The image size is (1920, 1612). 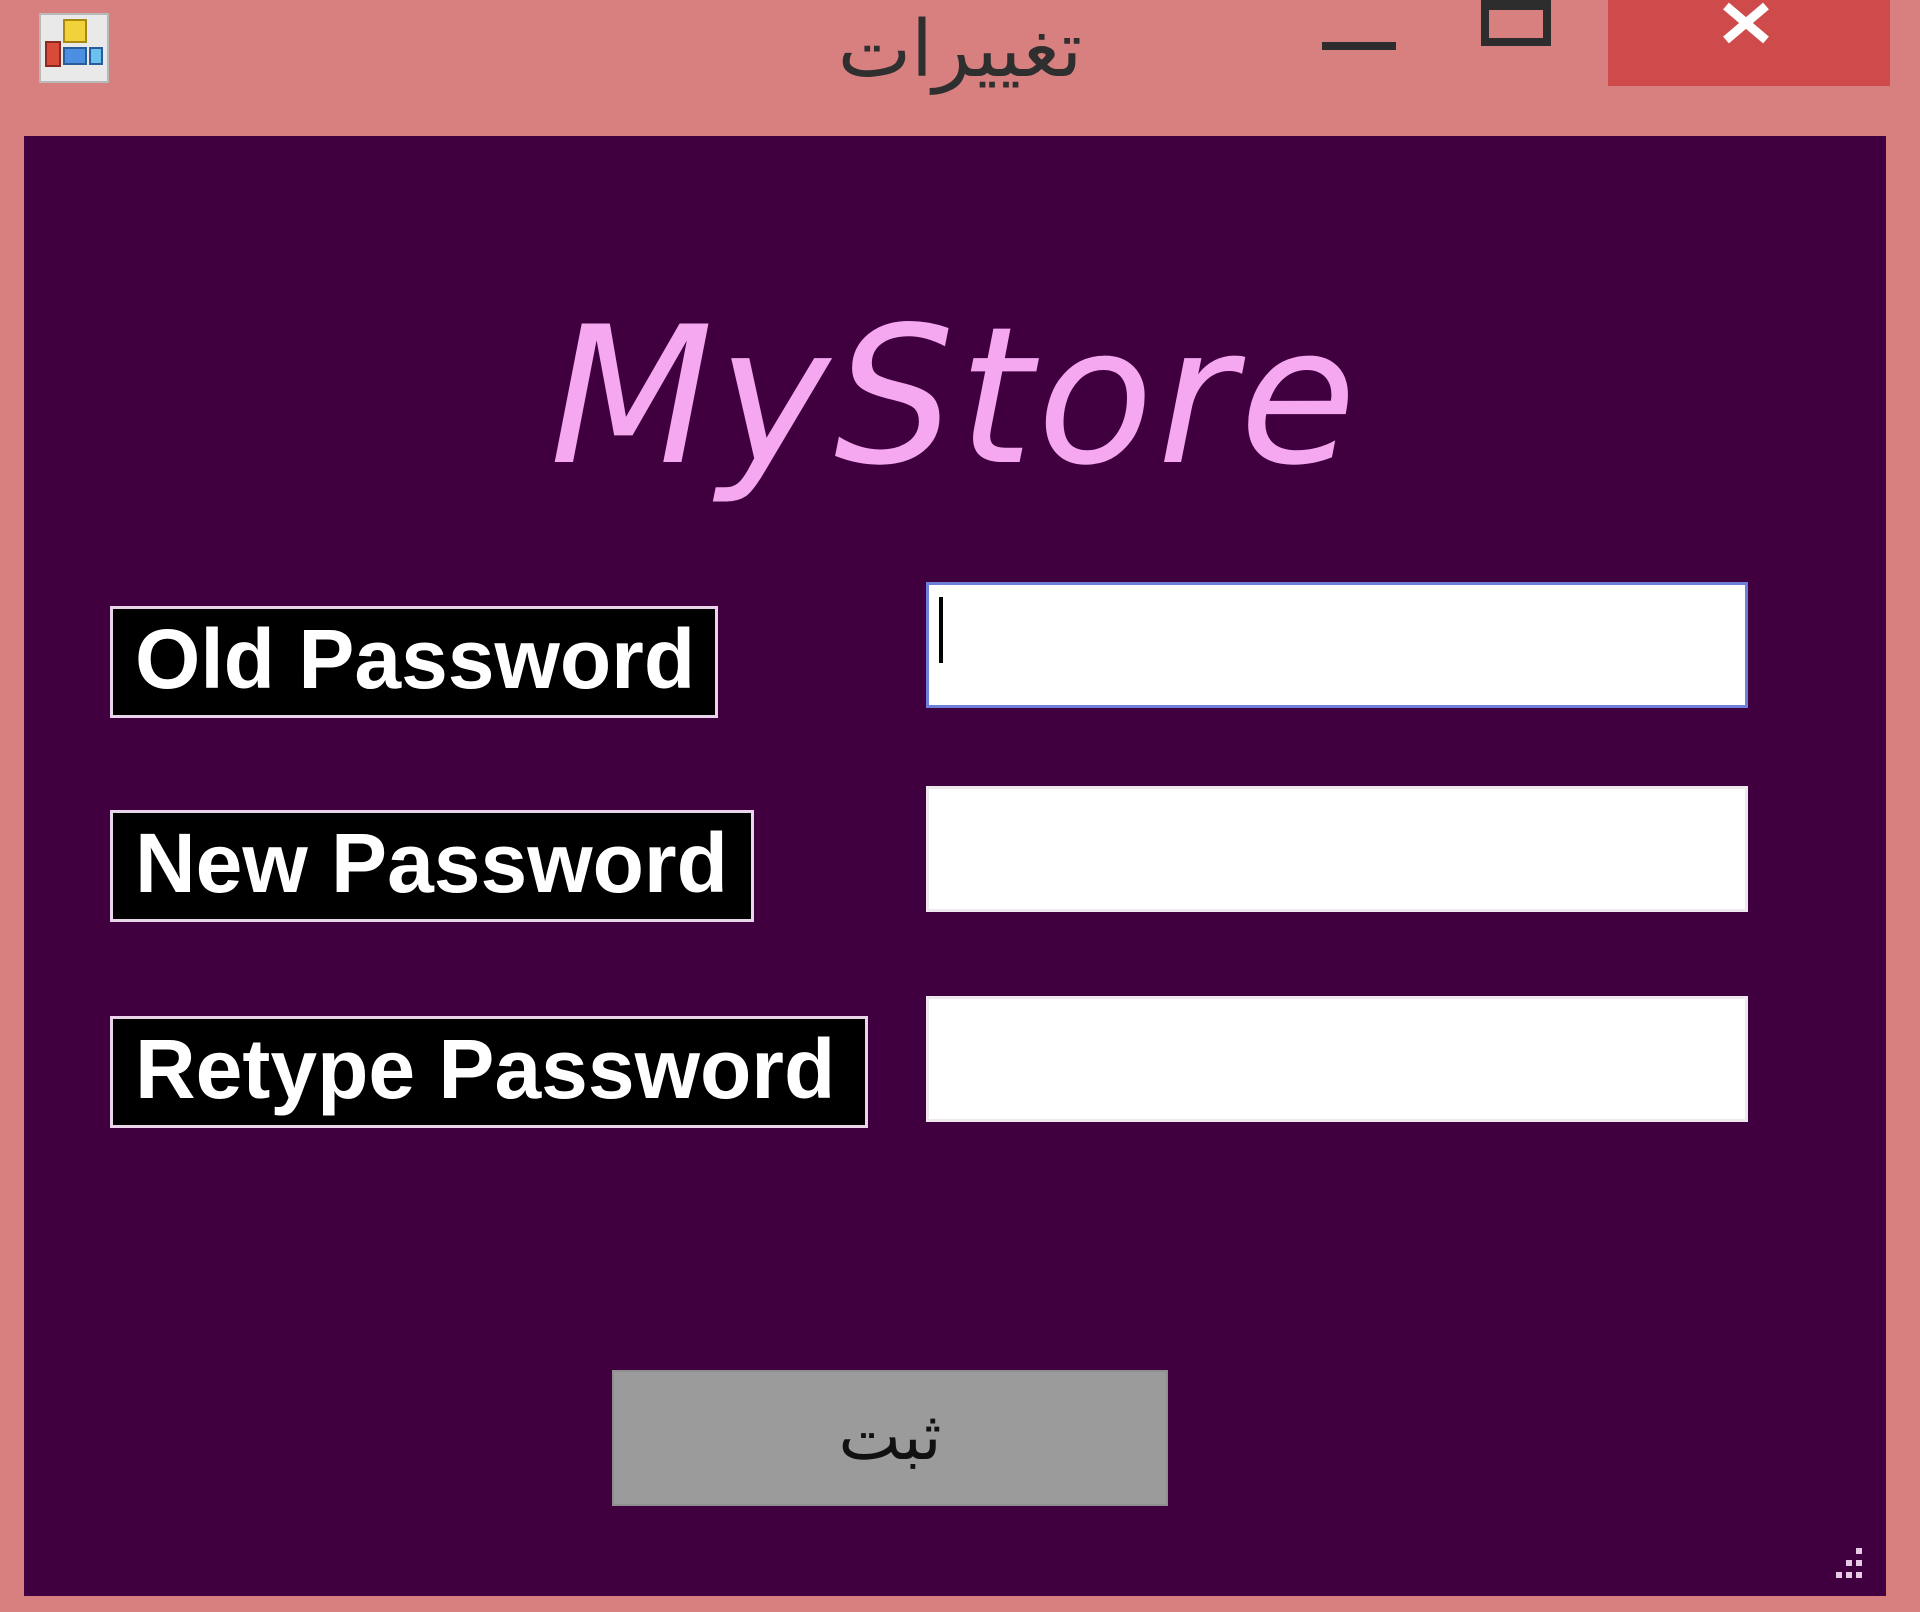 I want to click on new-password-field, so click(x=1337, y=849).